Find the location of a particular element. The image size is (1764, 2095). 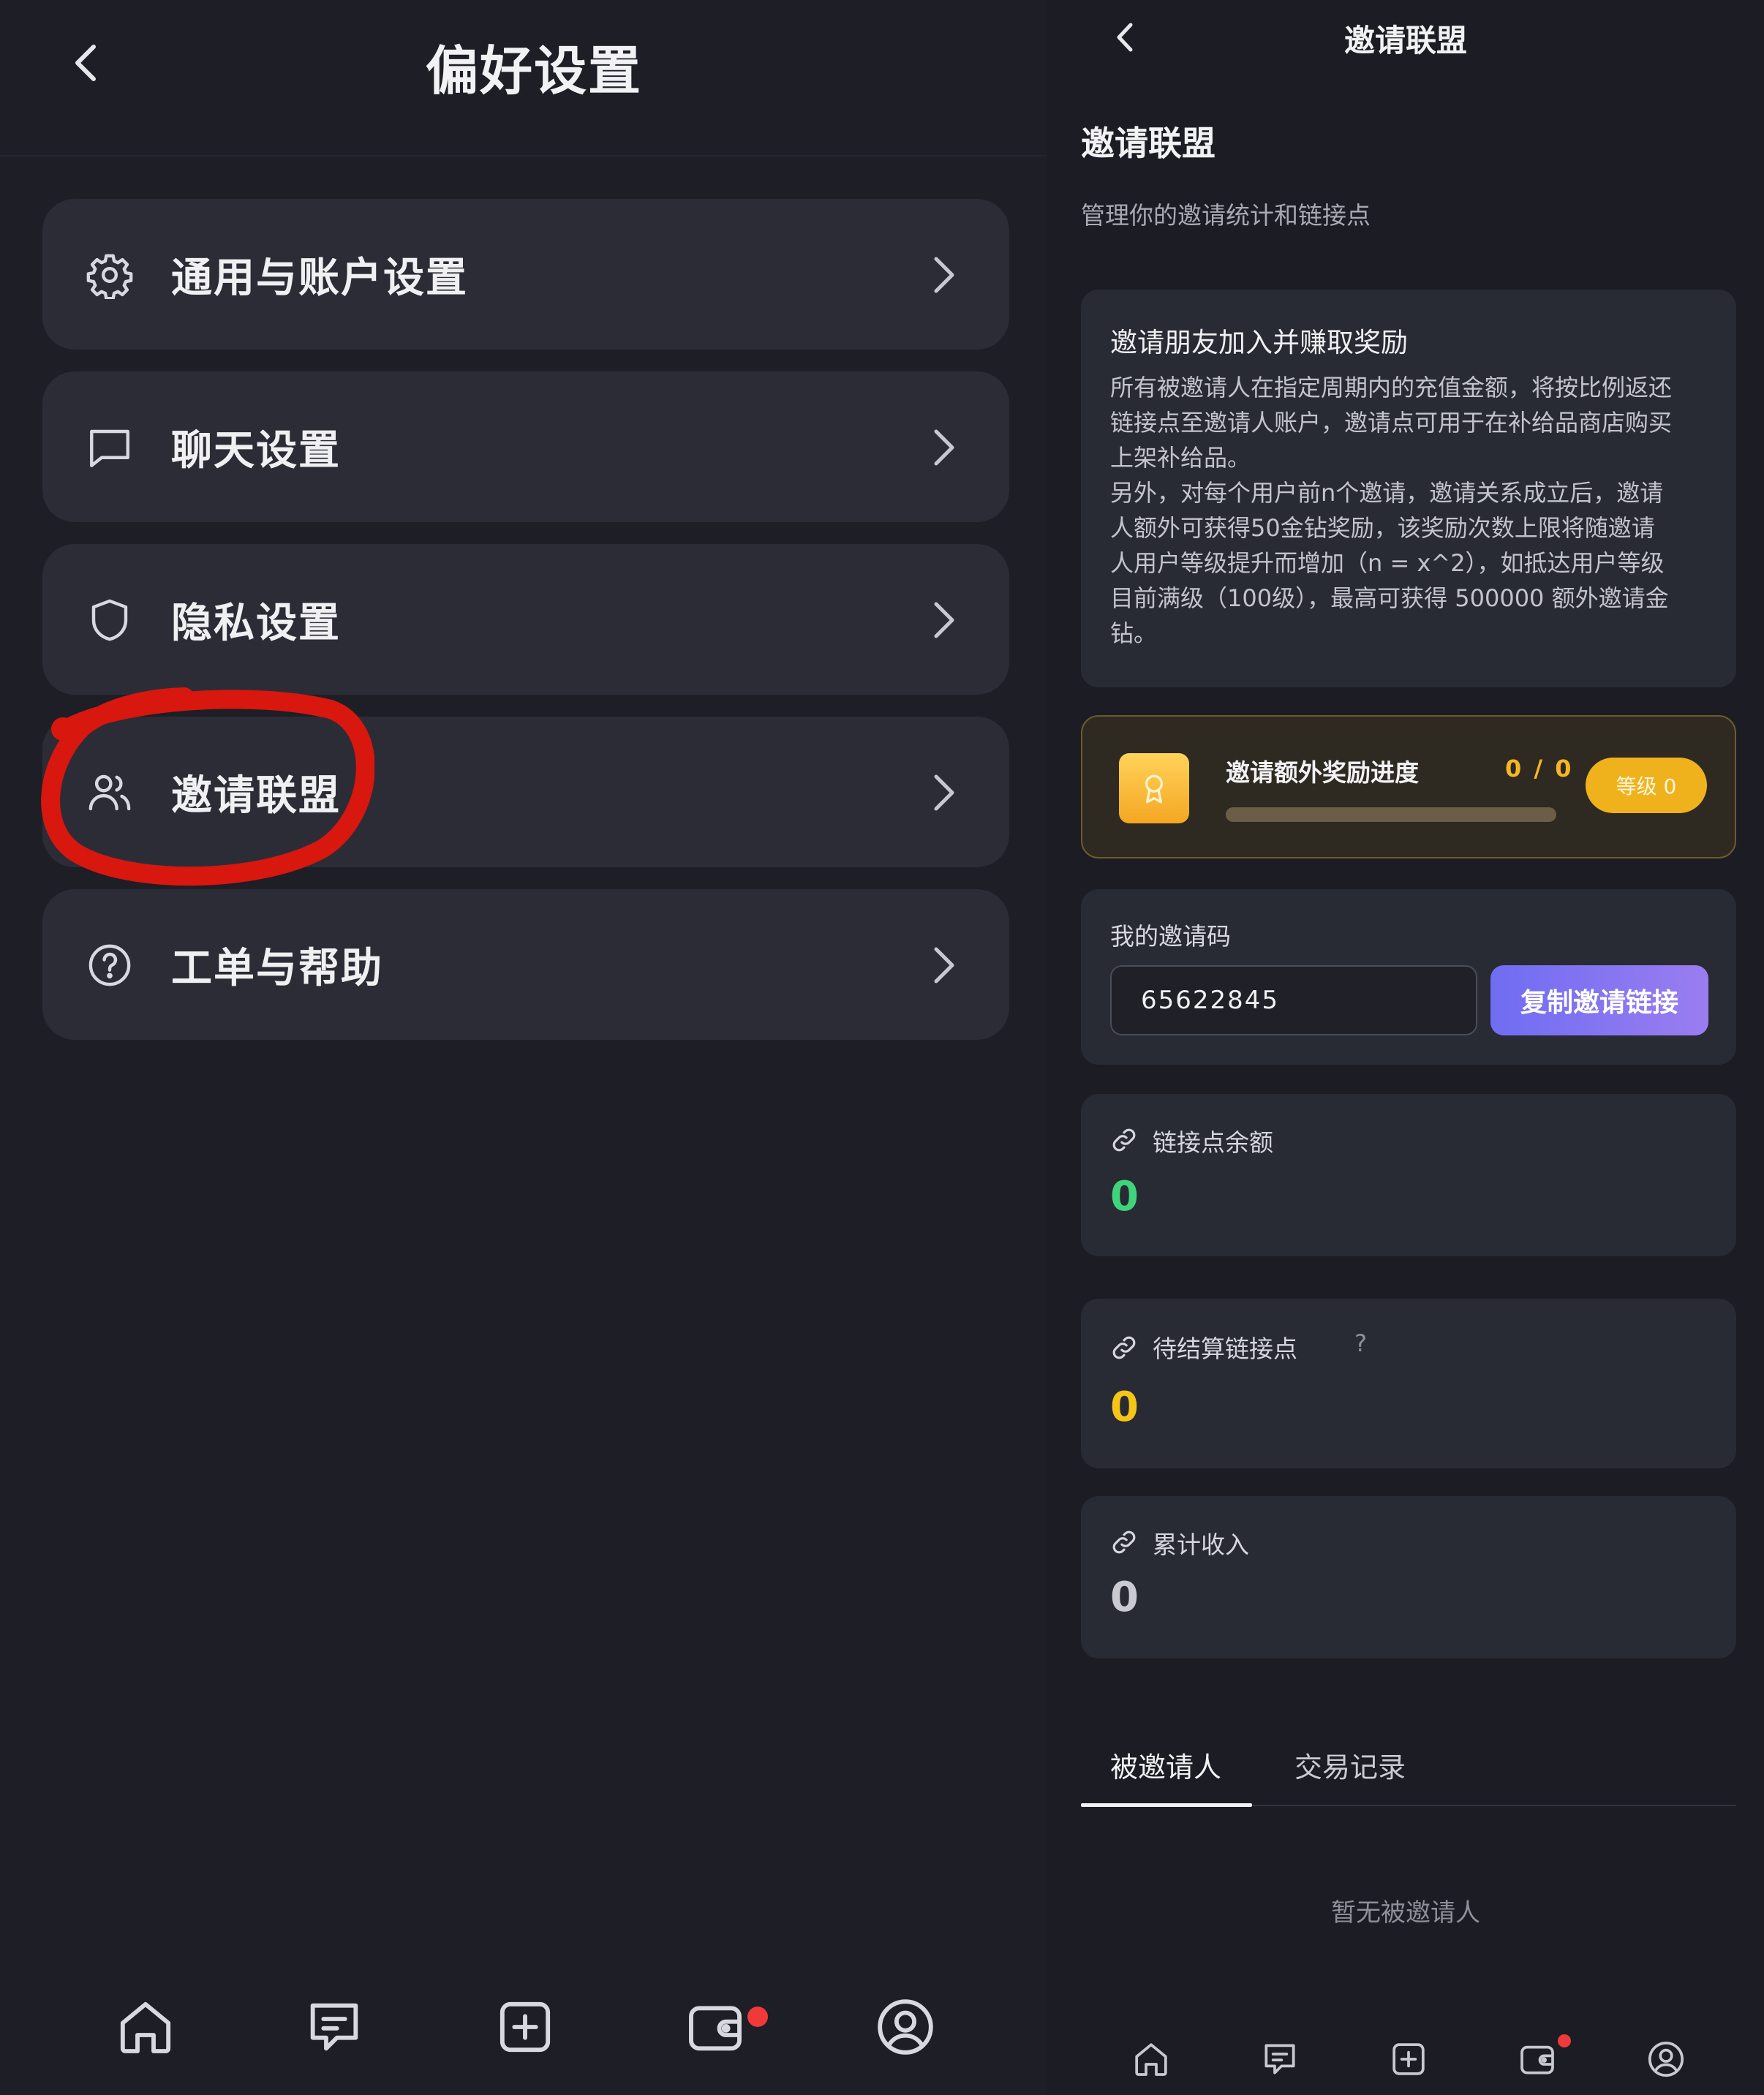

progress-count: 0 / 0 is located at coordinates (1539, 768).